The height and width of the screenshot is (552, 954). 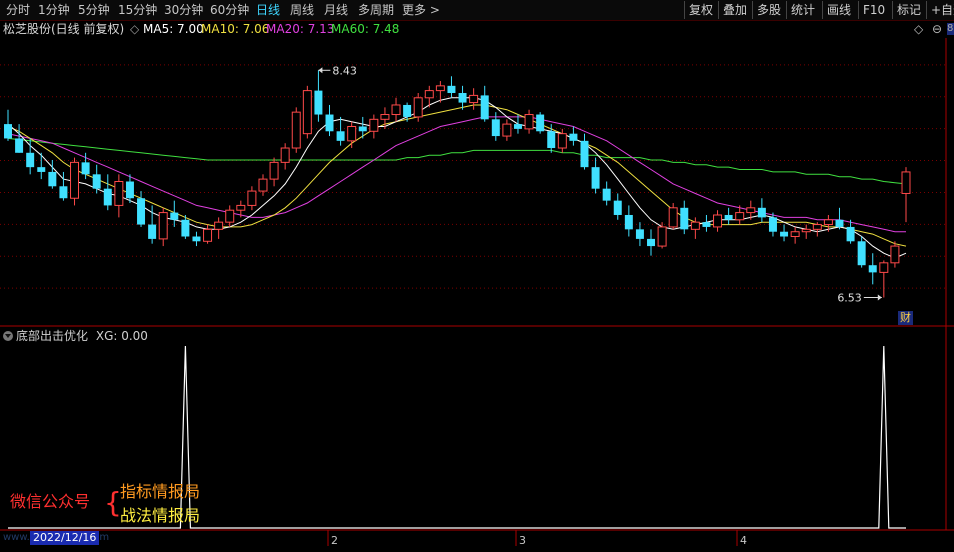 I want to click on ma60-line, so click(x=457, y=161).